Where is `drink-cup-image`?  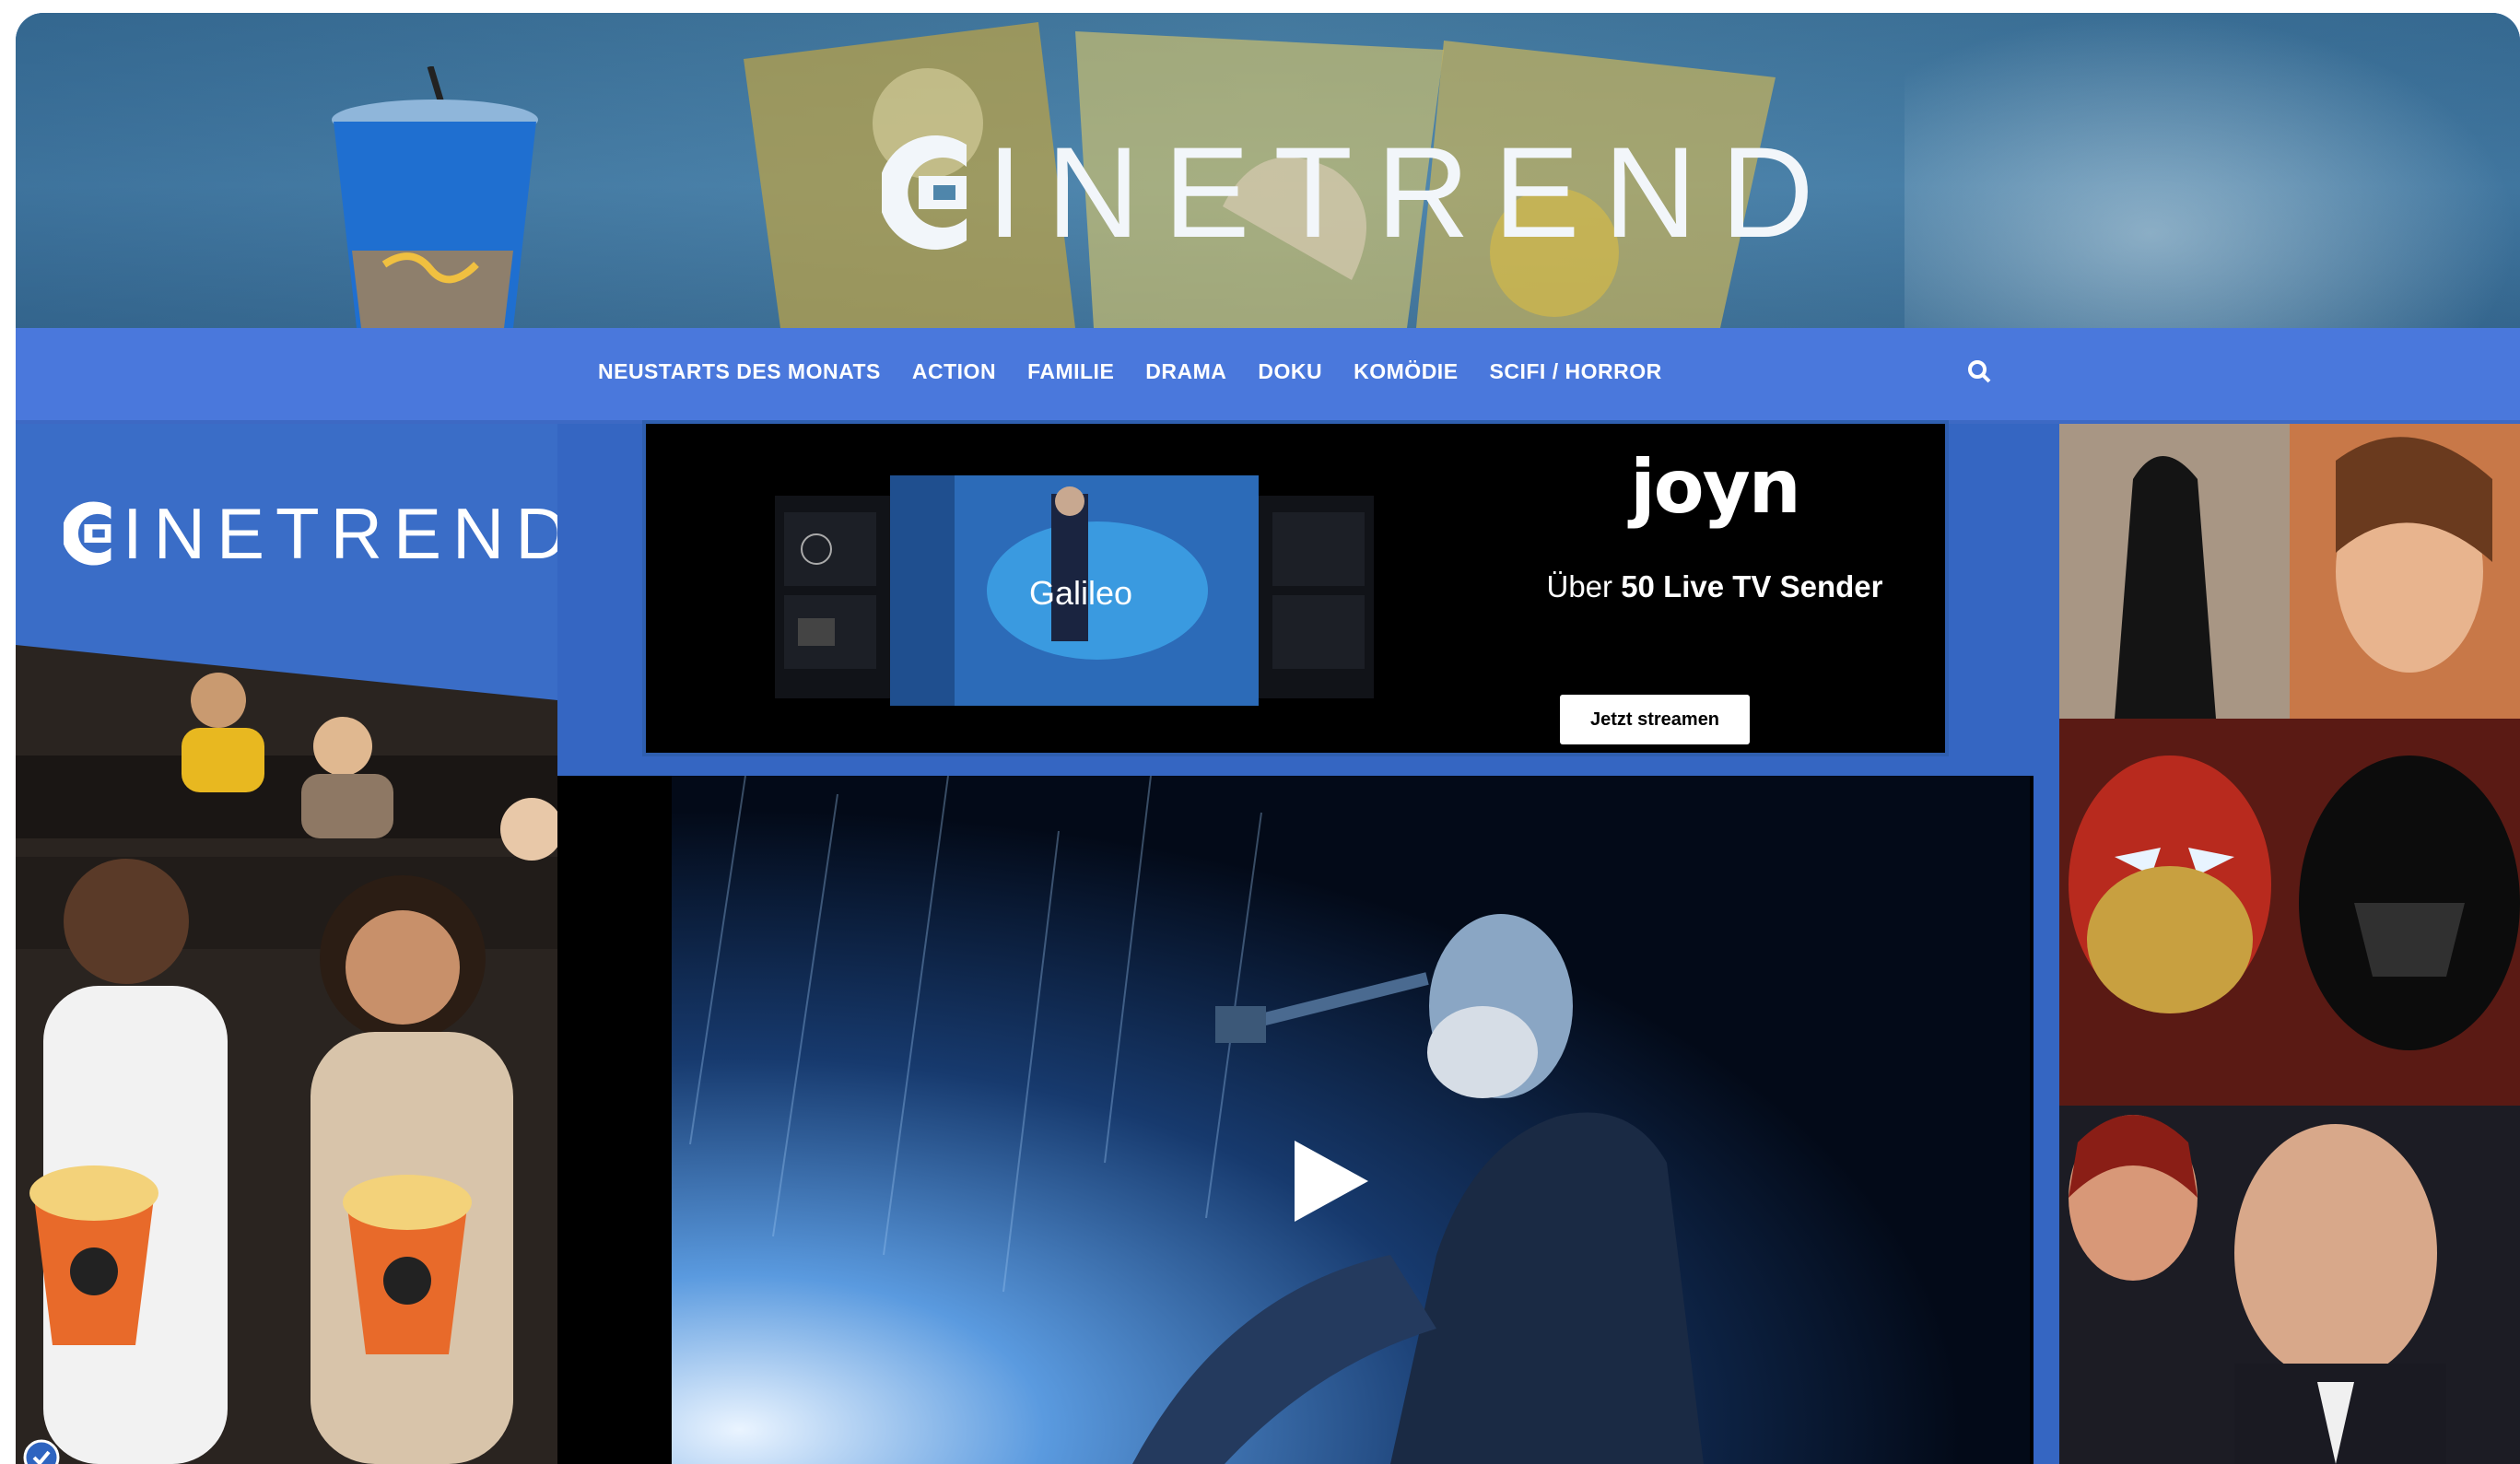
drink-cup-image is located at coordinates (435, 197).